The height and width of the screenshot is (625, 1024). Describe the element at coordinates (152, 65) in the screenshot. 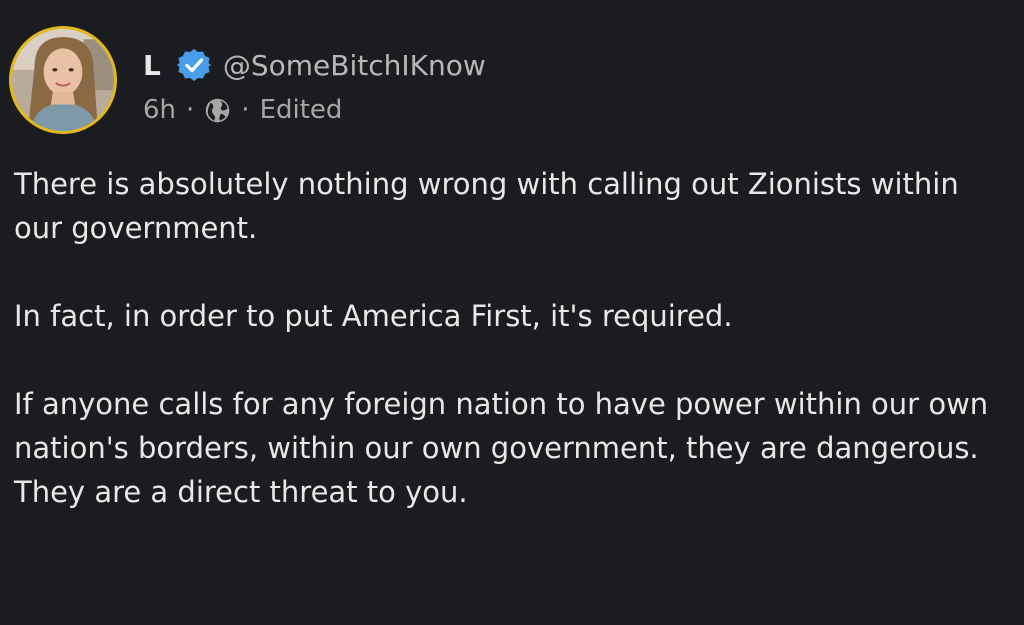

I see `display-name: L` at that location.